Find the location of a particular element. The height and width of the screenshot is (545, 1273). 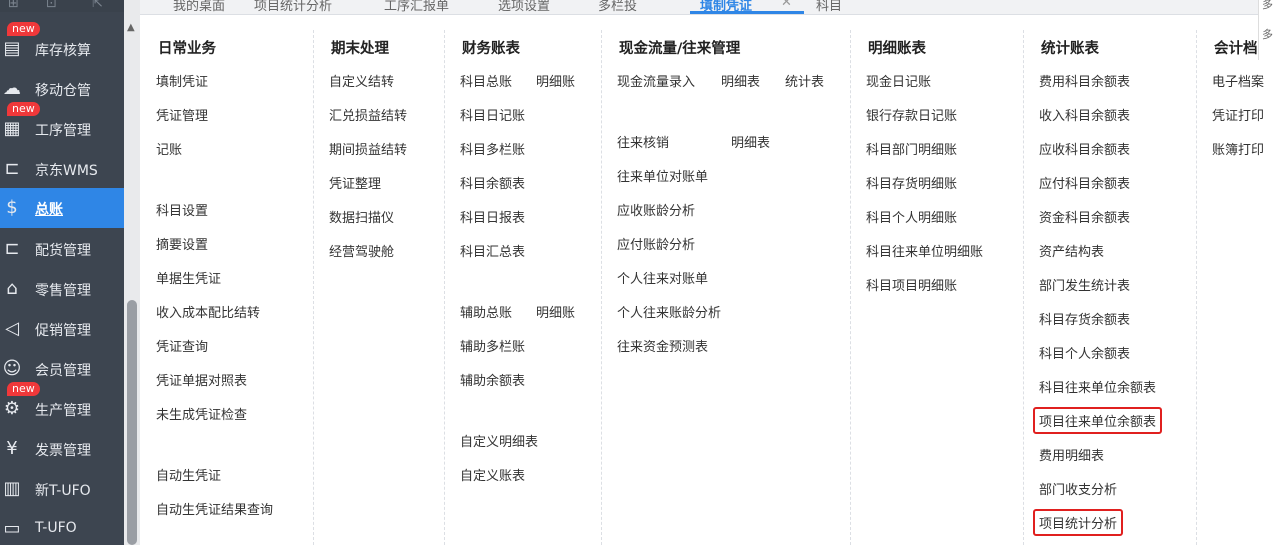

sidebar-item-invoice: ¥ 发票管理 is located at coordinates (62, 449).